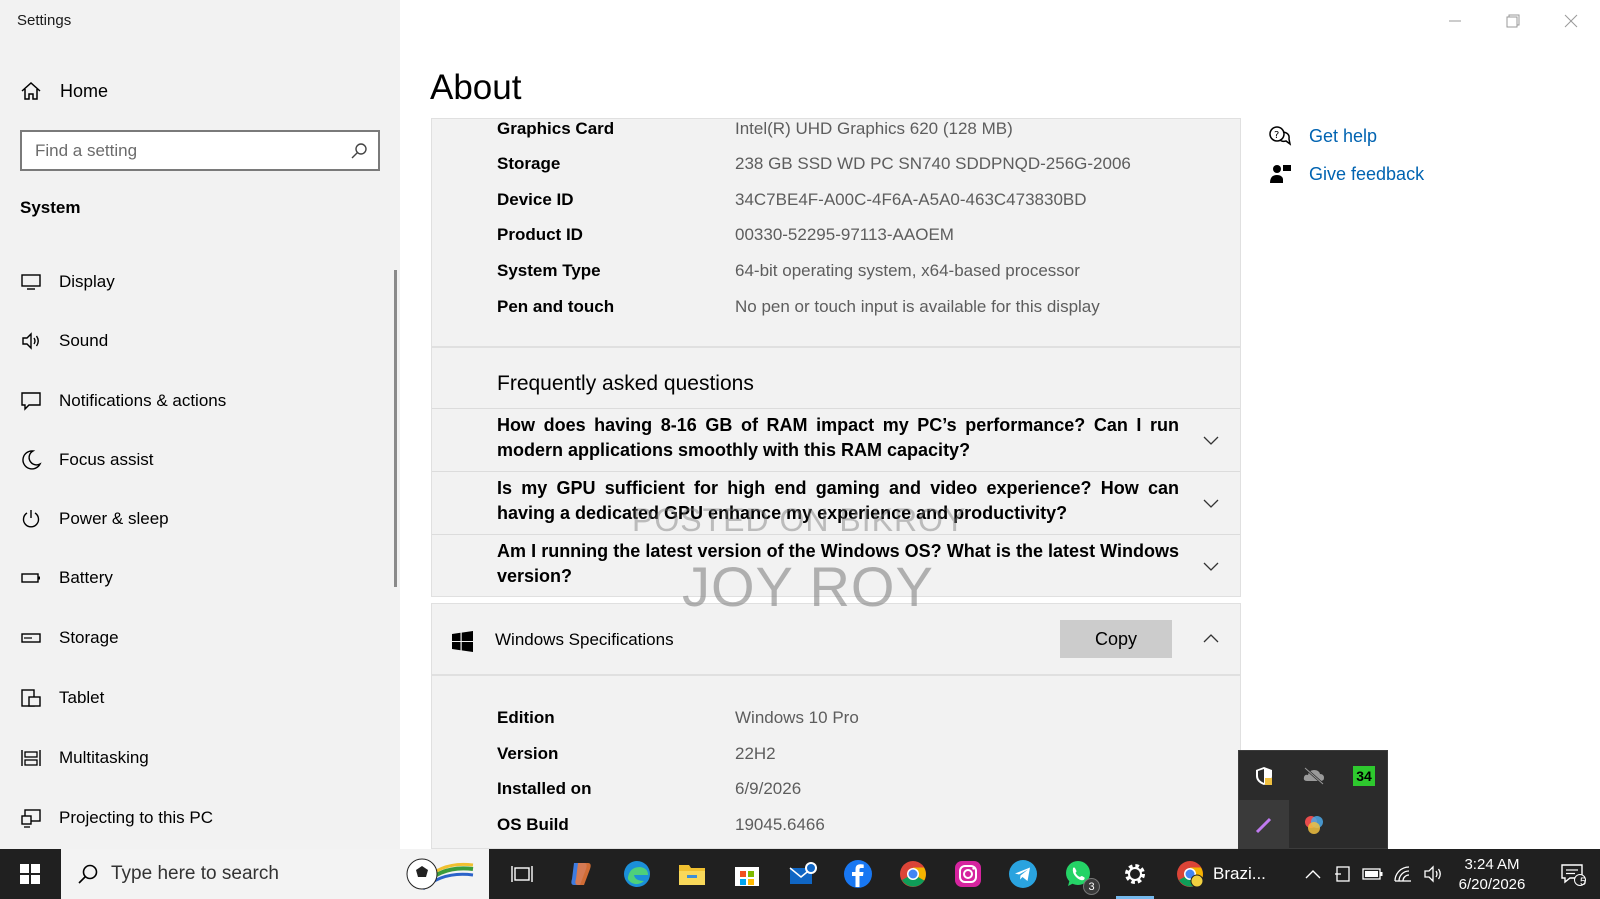 The width and height of the screenshot is (1600, 899). What do you see at coordinates (86, 460) in the screenshot?
I see `sidebar-item-focus-assist: Focus assist` at bounding box center [86, 460].